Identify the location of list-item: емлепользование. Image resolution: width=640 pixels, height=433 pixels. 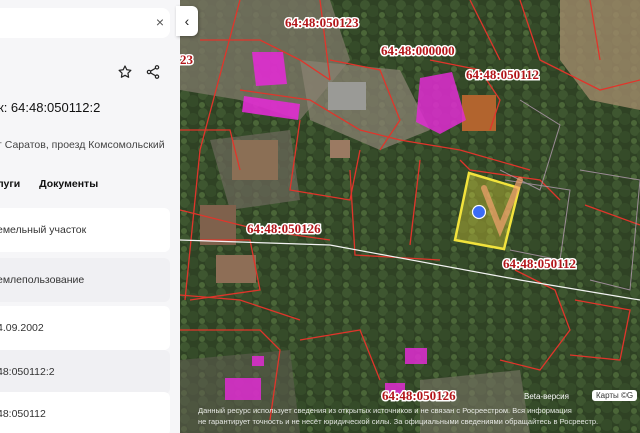
(85, 280).